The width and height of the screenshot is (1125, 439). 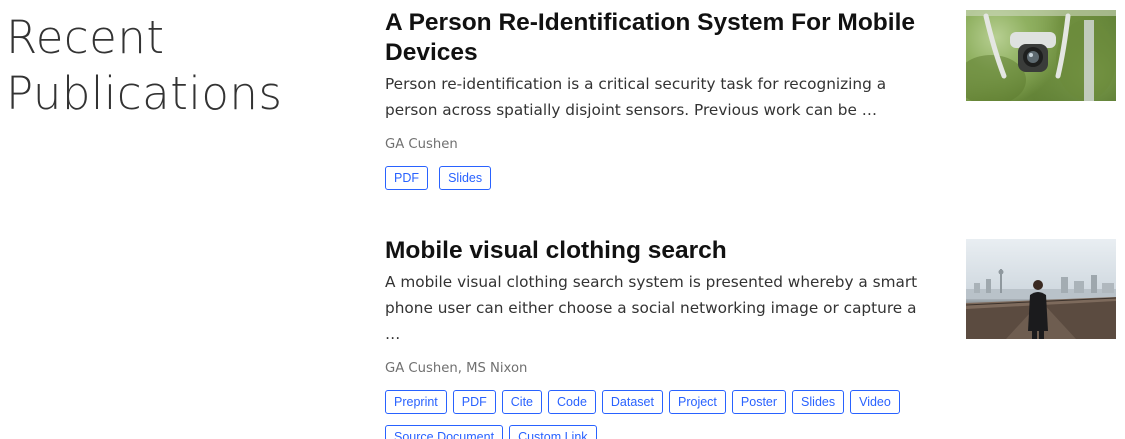 I want to click on publication-thumbnail-city, so click(x=1041, y=289).